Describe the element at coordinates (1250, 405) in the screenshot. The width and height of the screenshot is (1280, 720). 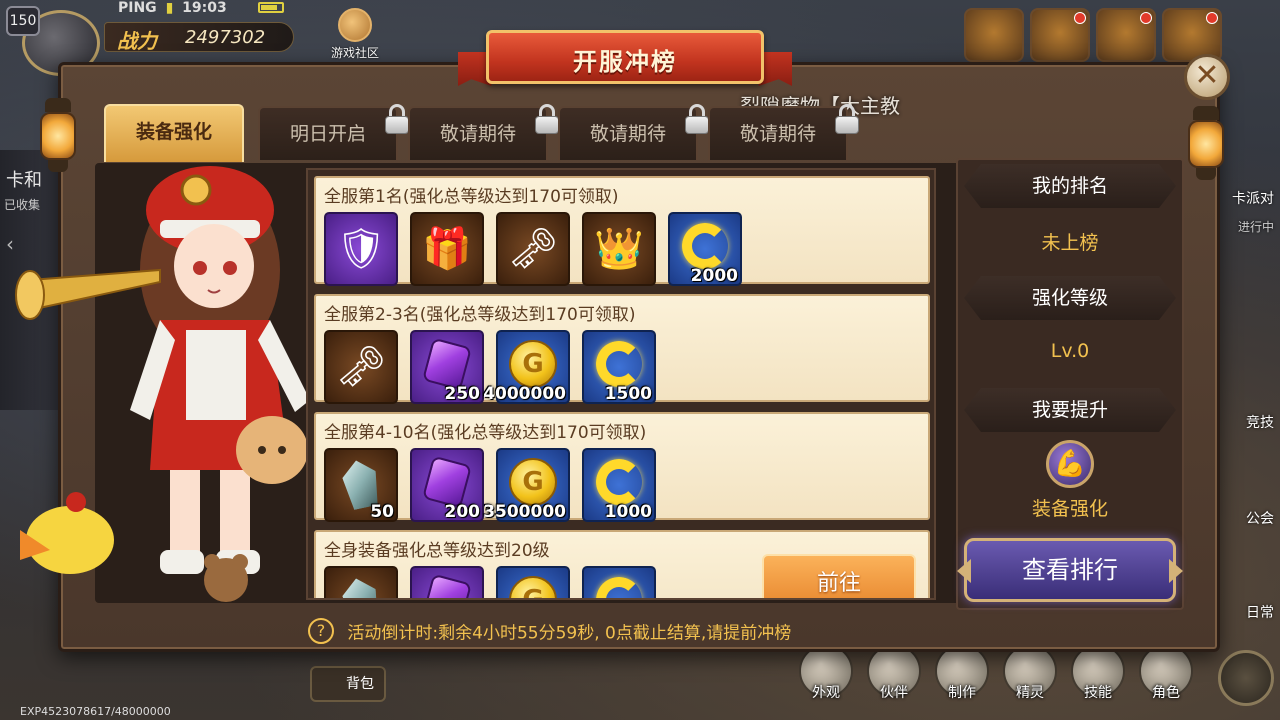
I see `right-side-menu: 卡派对 进行中 竞技 公会 日常` at that location.